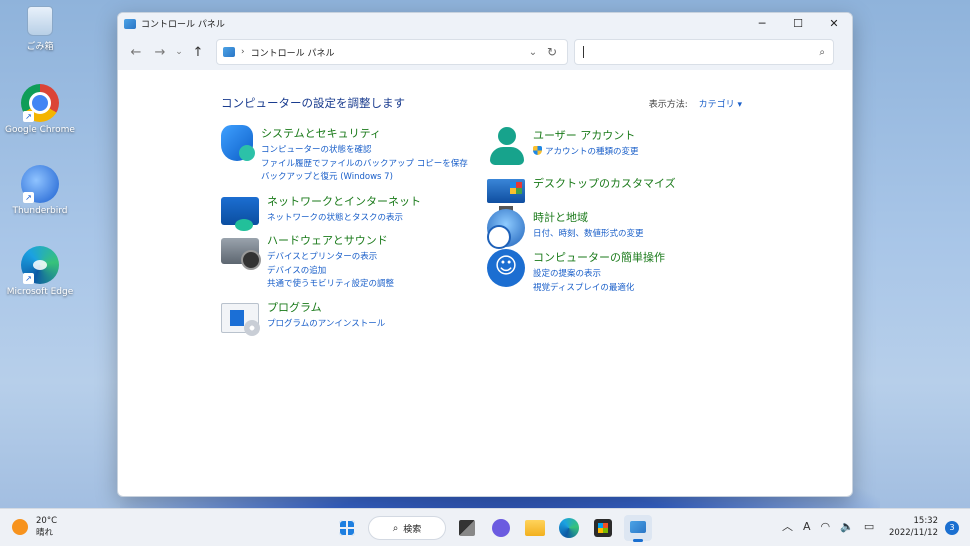 Image resolution: width=970 pixels, height=546 pixels. What do you see at coordinates (238, 143) in the screenshot?
I see `shield-icon` at bounding box center [238, 143].